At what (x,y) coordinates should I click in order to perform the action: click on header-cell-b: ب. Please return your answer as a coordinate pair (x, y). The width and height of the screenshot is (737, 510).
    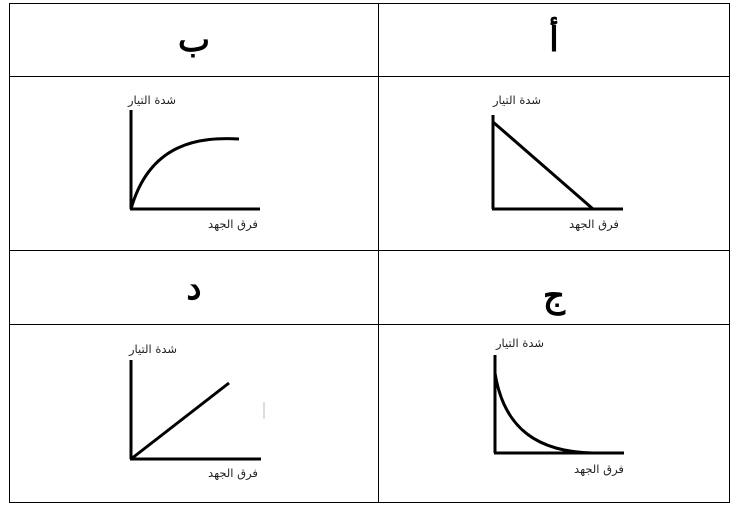
    Looking at the image, I should click on (194, 40).